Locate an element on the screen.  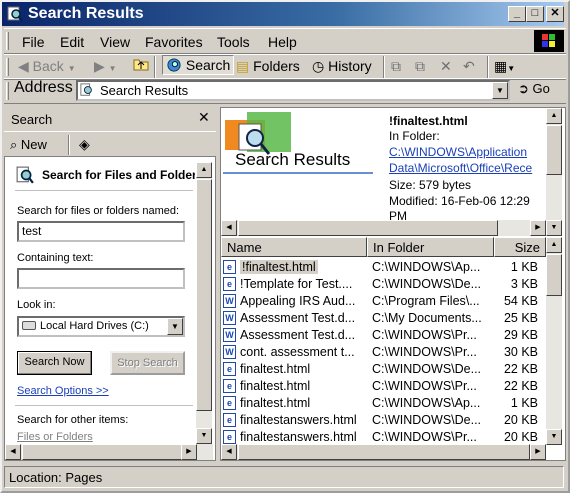
new-search-button: ⌕ New is located at coordinates (28, 145).